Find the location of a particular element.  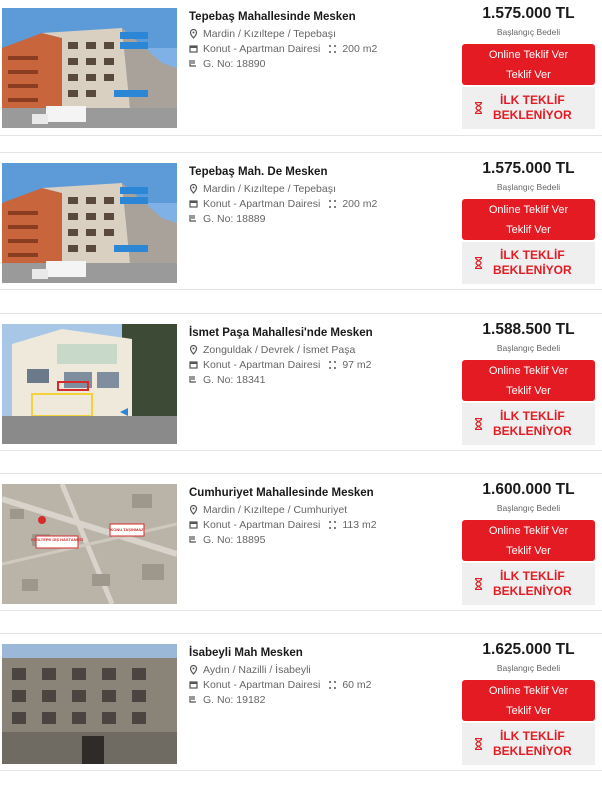

facade-photo is located at coordinates (89, 704).